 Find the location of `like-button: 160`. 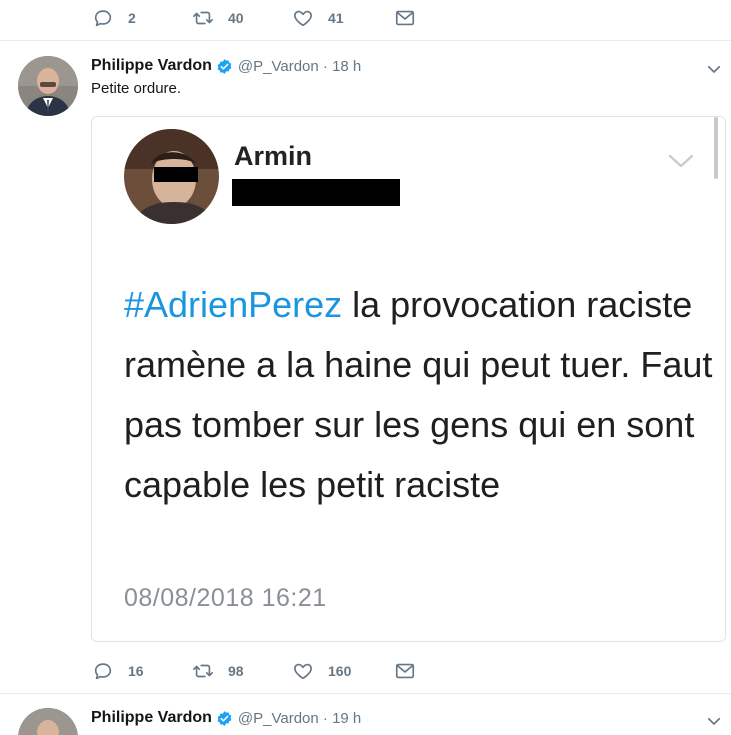

like-button: 160 is located at coordinates (321, 671).